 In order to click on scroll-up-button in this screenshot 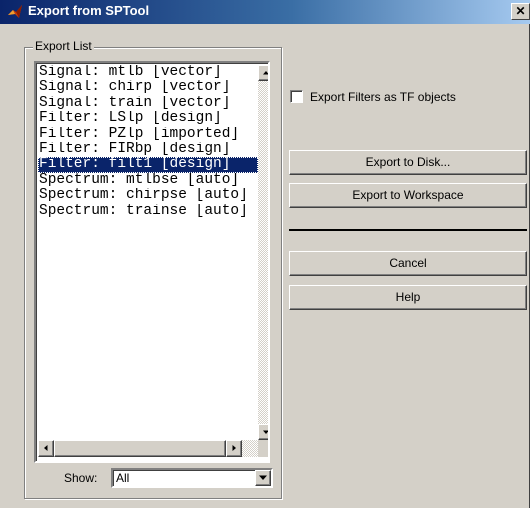, I will do `click(263, 73)`.